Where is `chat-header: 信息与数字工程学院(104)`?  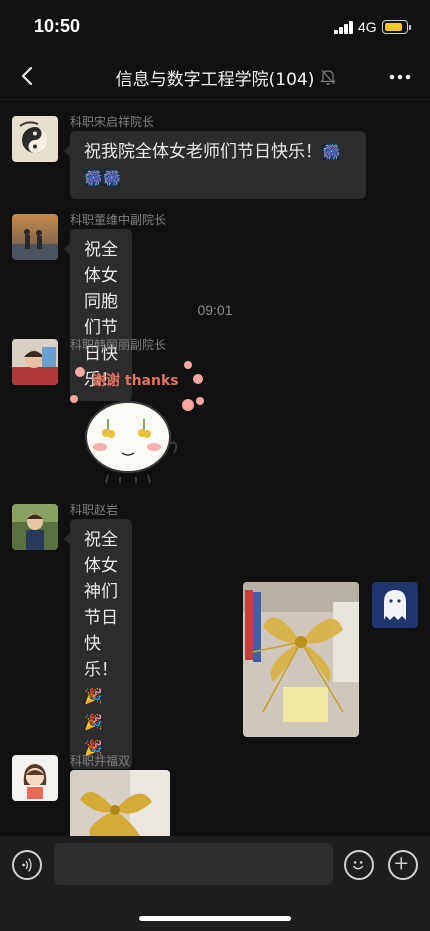 chat-header: 信息与数字工程学院(104) is located at coordinates (215, 77).